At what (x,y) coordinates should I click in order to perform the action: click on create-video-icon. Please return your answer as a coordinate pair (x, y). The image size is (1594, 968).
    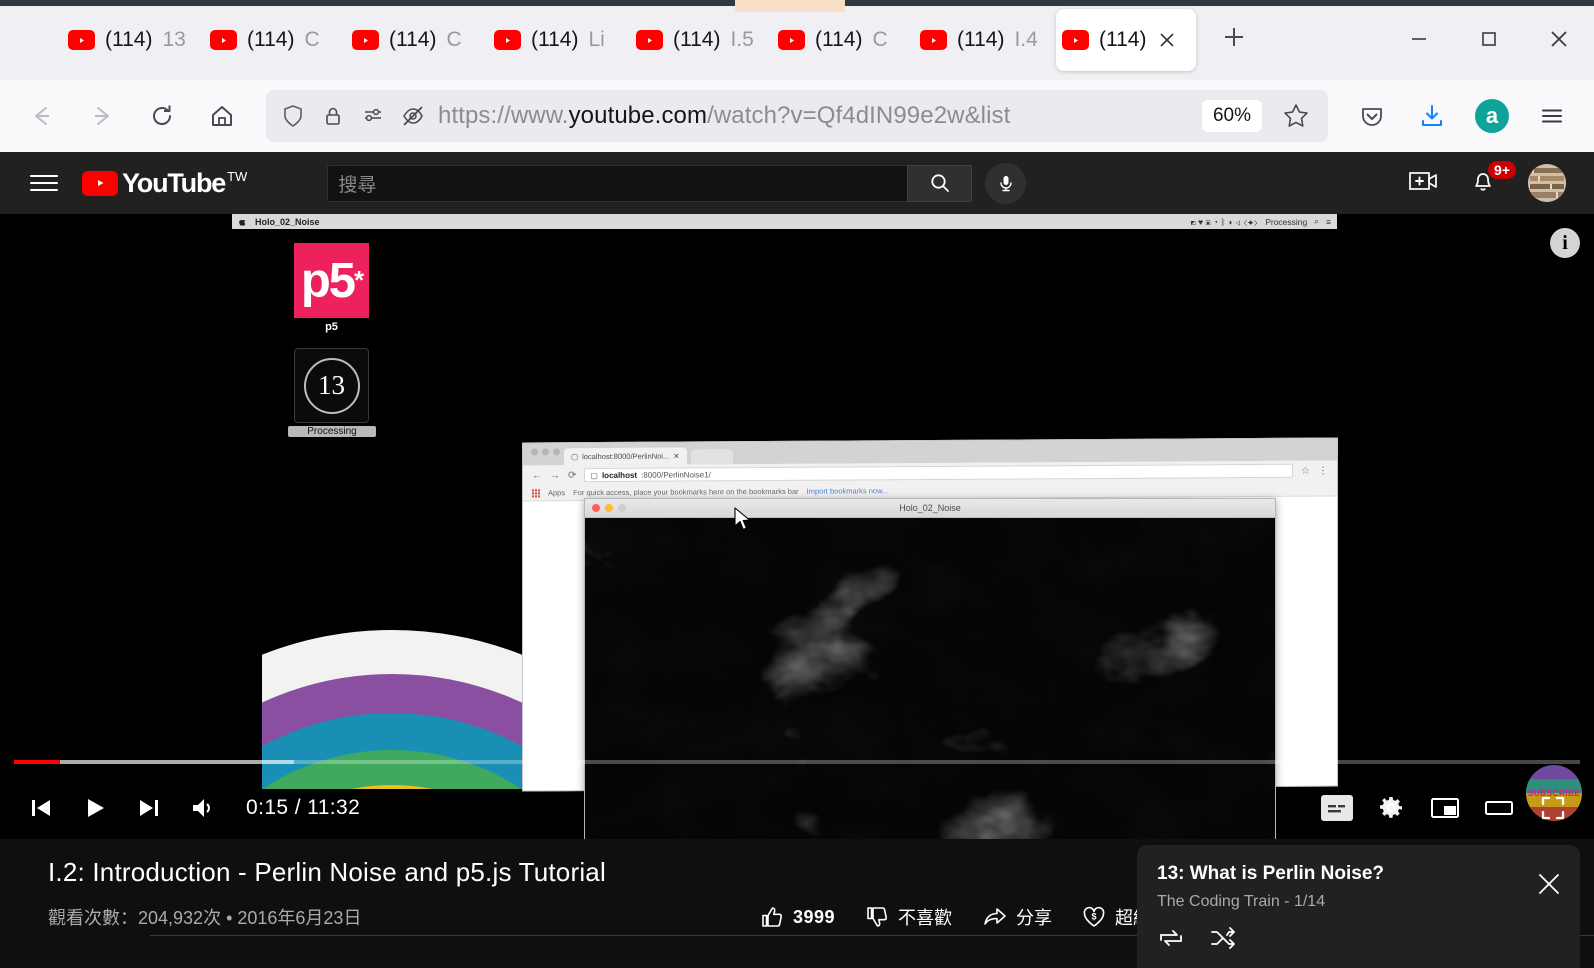
    Looking at the image, I should click on (1425, 183).